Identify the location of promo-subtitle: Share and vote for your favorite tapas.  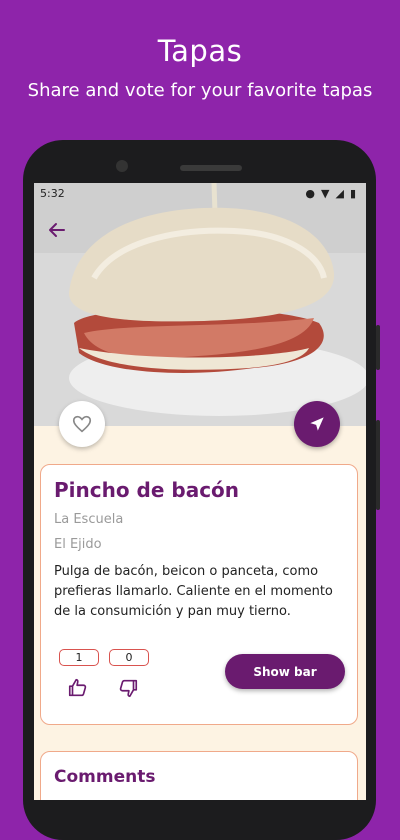
(200, 90).